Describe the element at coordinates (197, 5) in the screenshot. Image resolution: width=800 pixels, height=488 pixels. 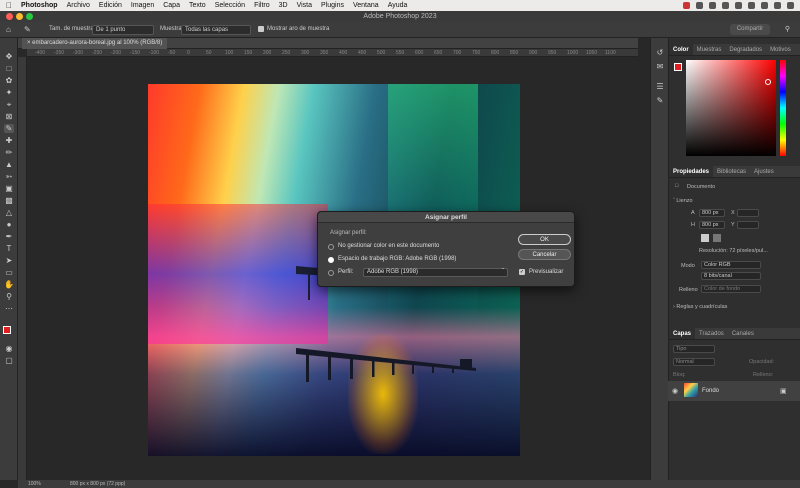
I see `menu-texto: Texto` at that location.